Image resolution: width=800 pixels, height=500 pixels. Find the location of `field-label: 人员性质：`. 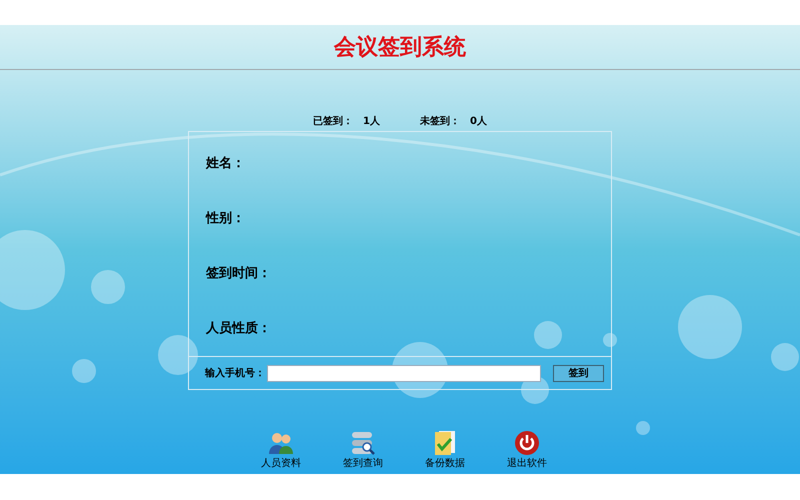

field-label: 人员性质： is located at coordinates (238, 328).